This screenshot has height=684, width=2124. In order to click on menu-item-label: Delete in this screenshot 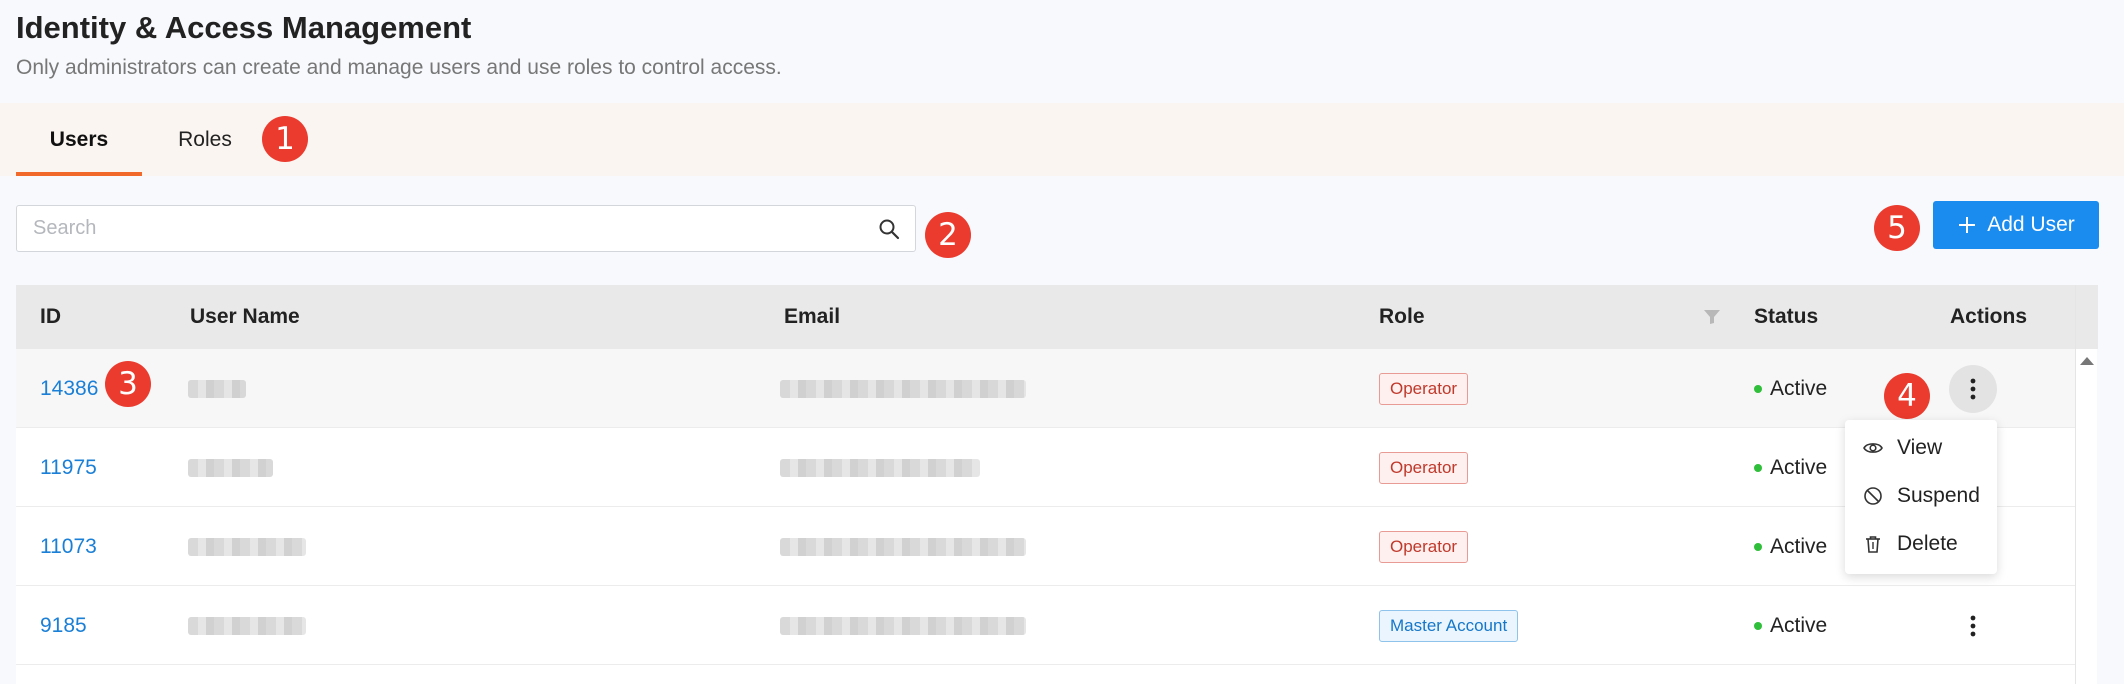, I will do `click(1927, 543)`.